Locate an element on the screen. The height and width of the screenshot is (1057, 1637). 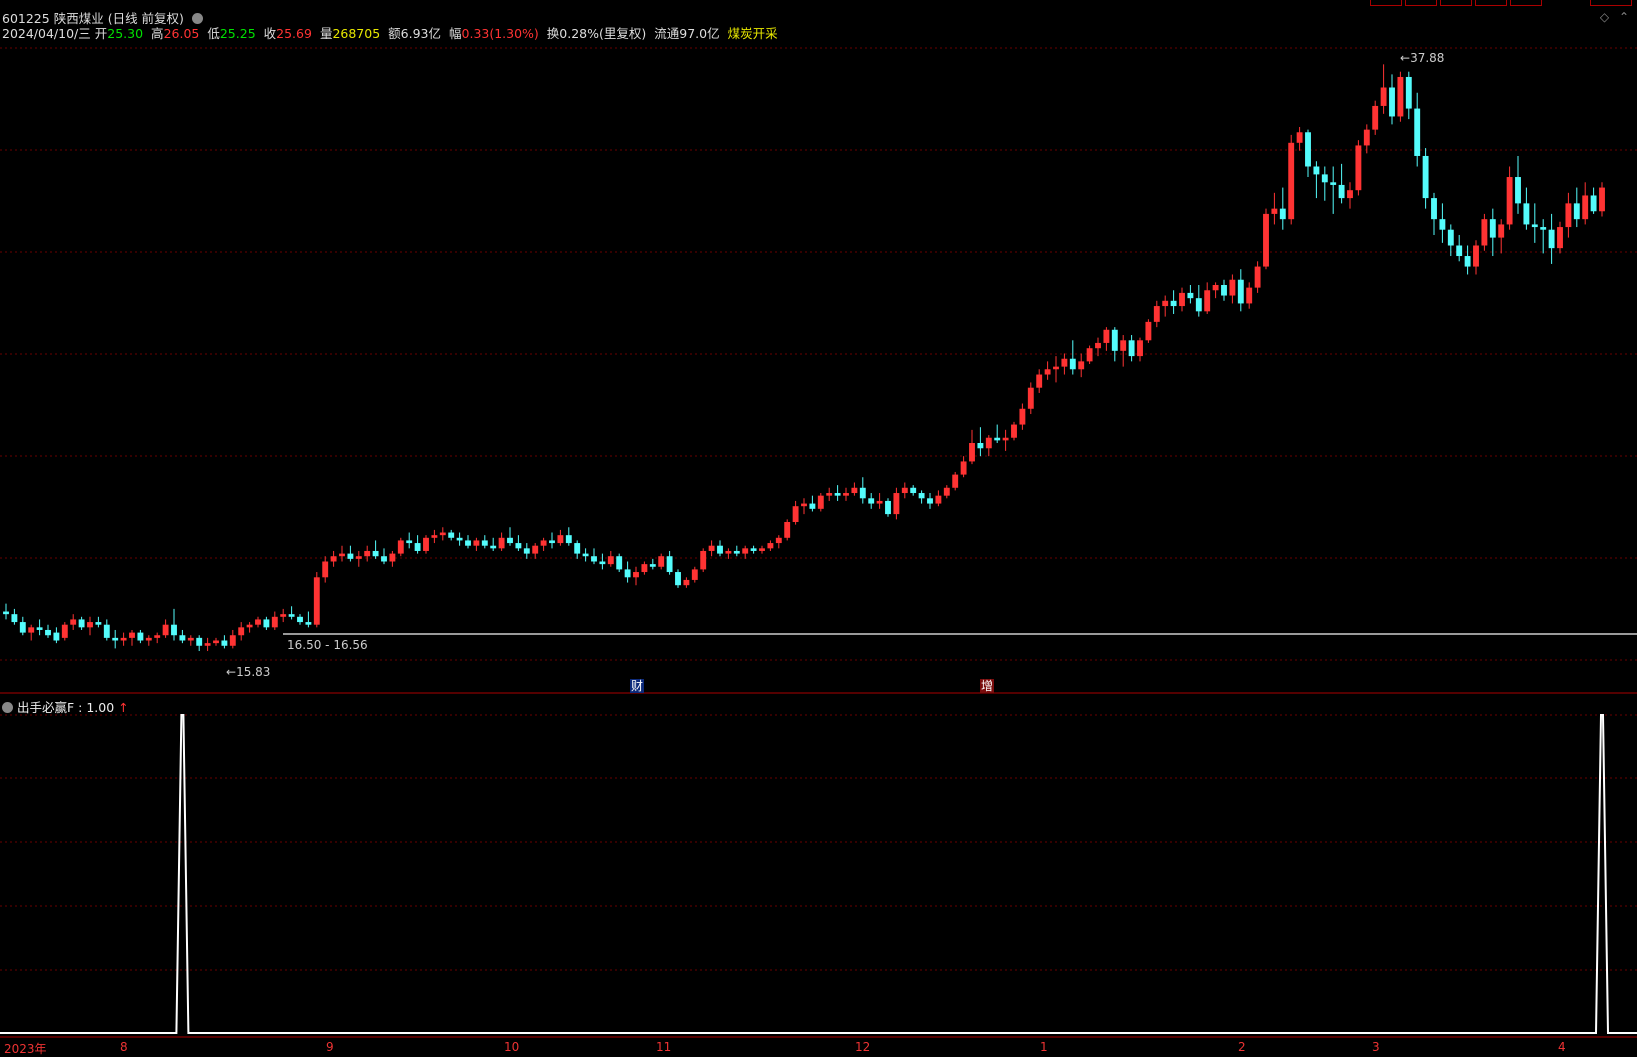
x-tick-label: 8 is located at coordinates (124, 1047).